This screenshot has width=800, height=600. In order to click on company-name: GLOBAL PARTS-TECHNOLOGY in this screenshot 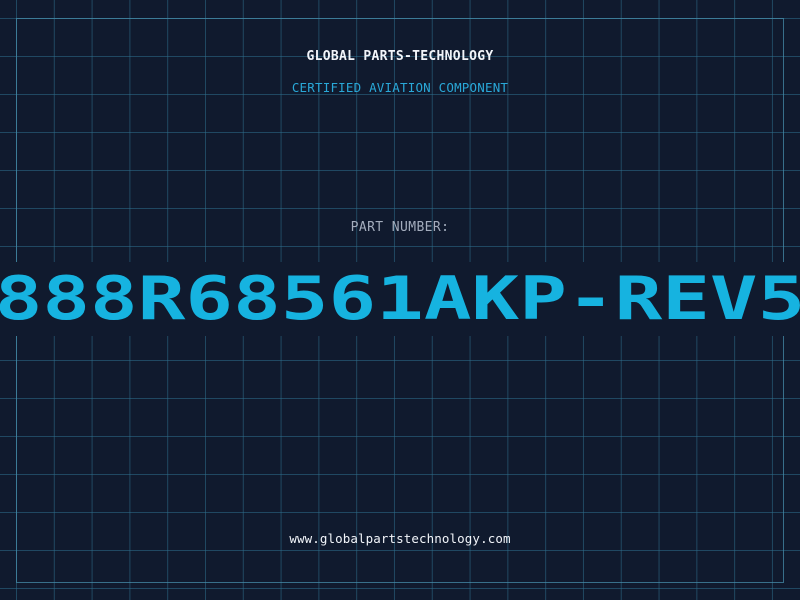, I will do `click(400, 56)`.